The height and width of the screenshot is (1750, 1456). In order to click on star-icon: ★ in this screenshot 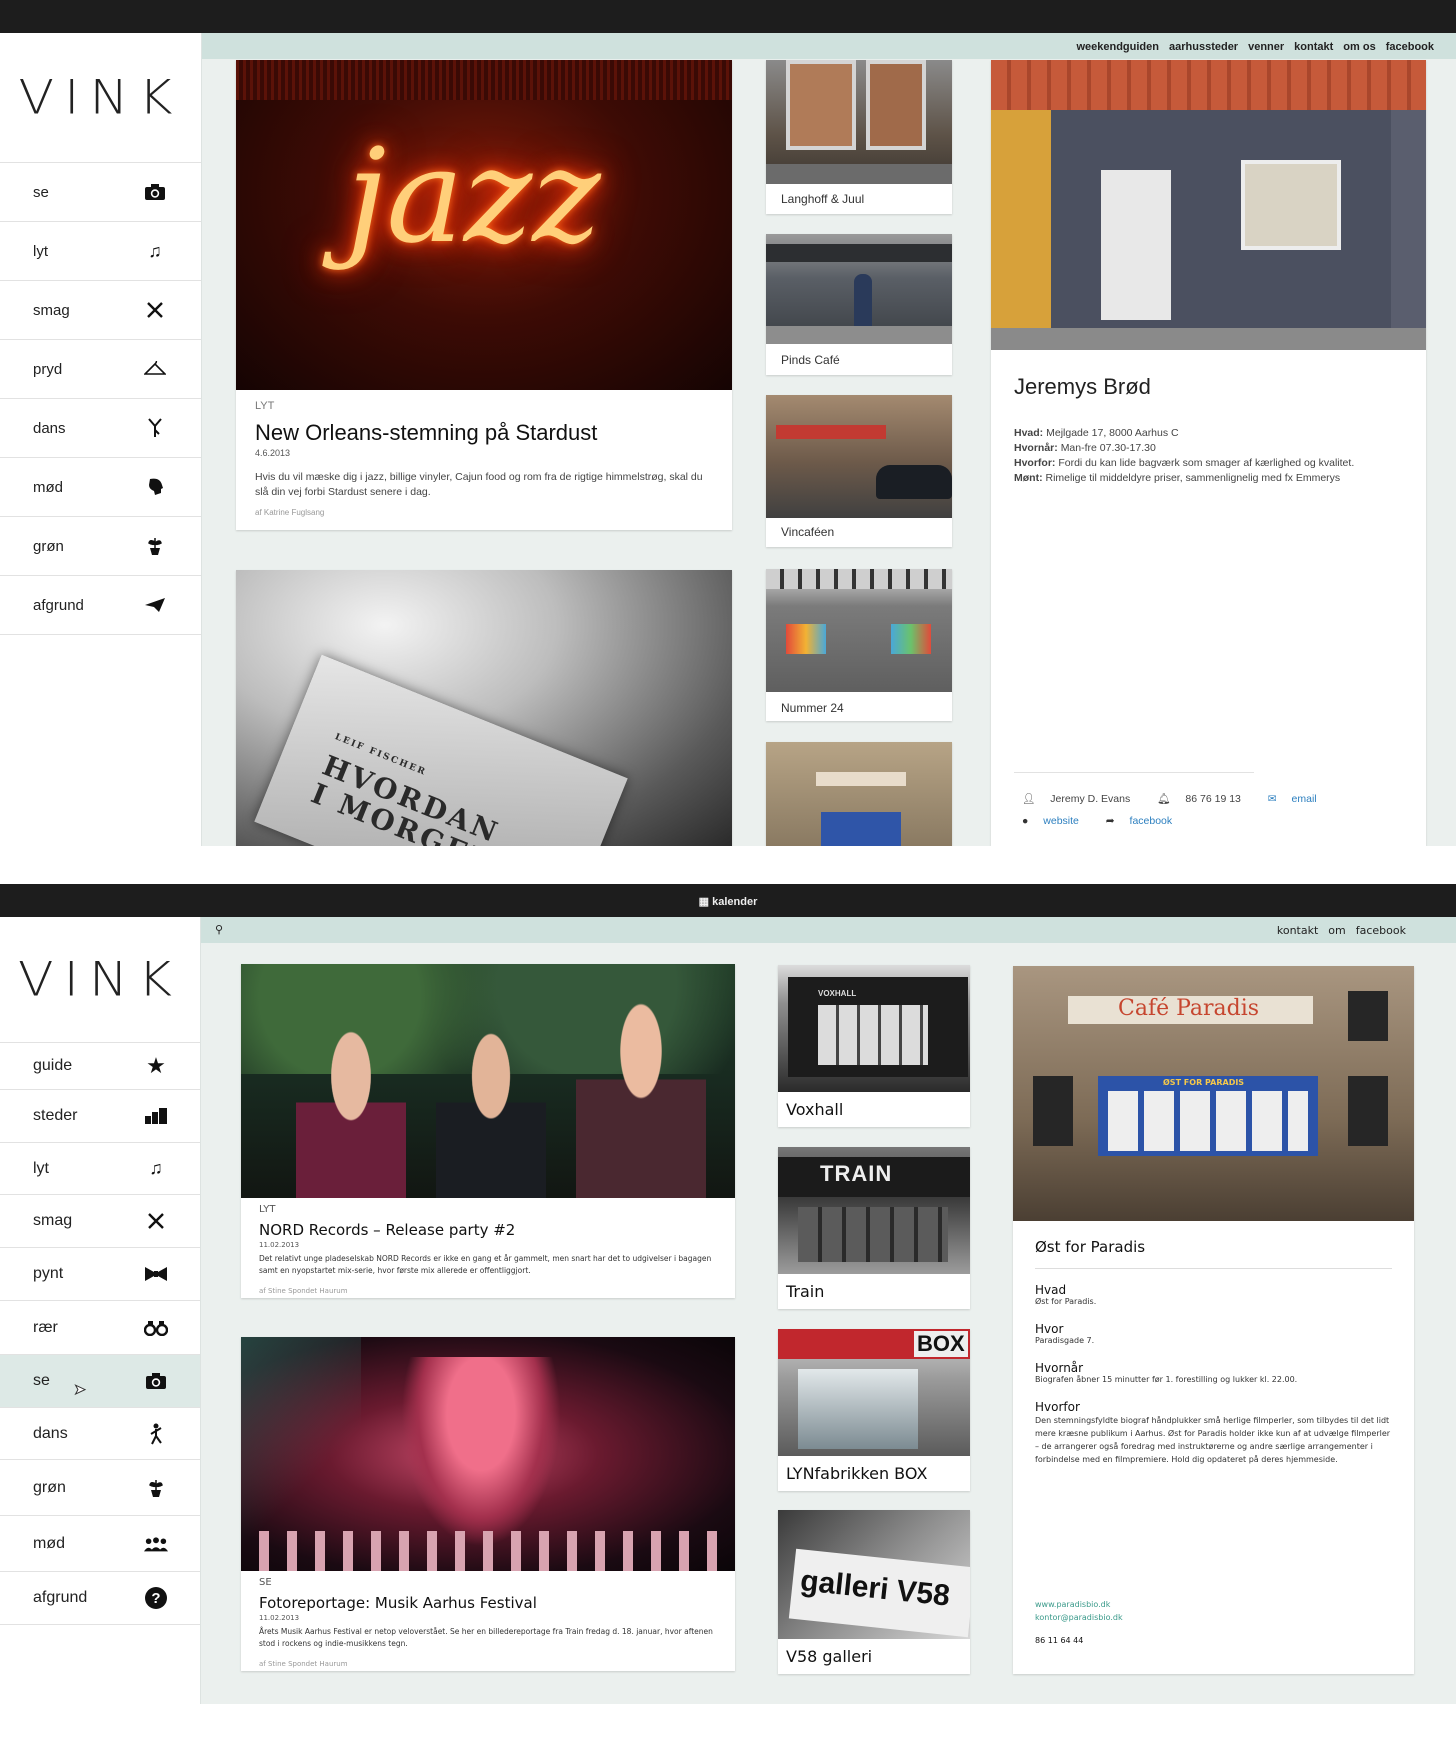, I will do `click(156, 1065)`.